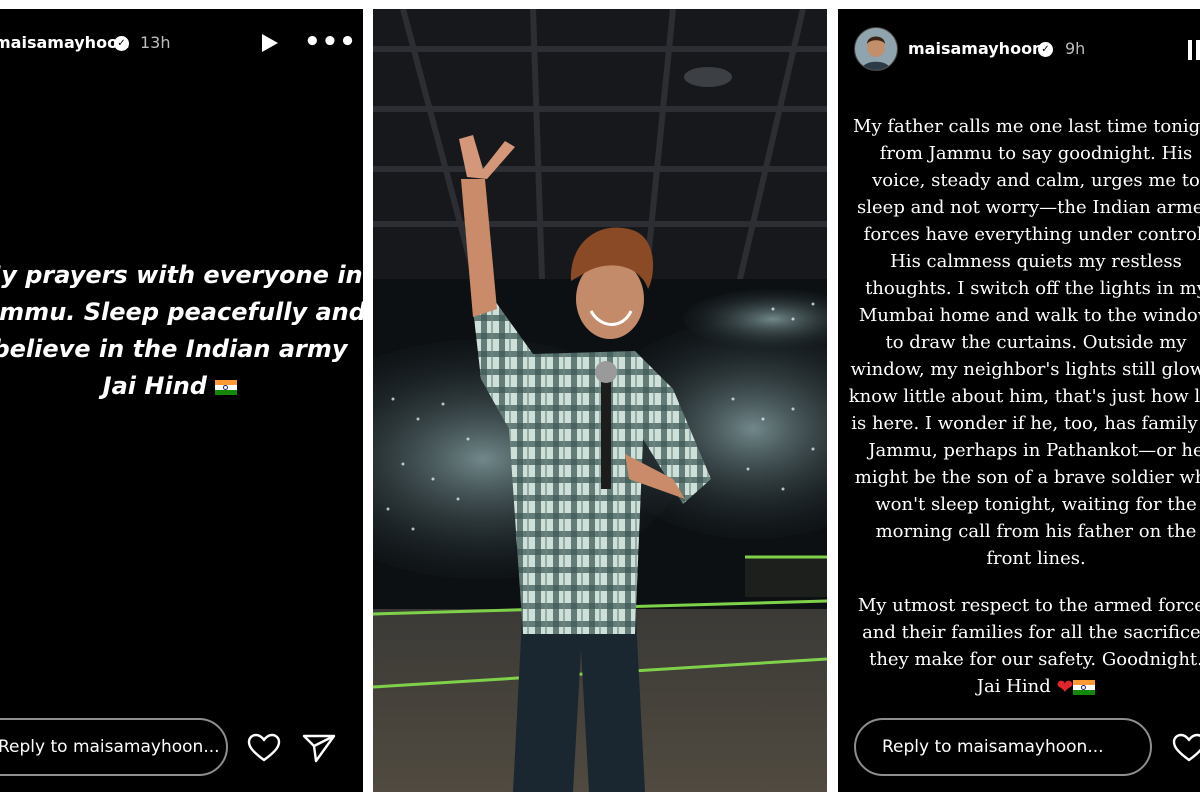 Image resolution: width=1200 pixels, height=800 pixels. Describe the element at coordinates (330, 42) in the screenshot. I see `more-icon: •••` at that location.